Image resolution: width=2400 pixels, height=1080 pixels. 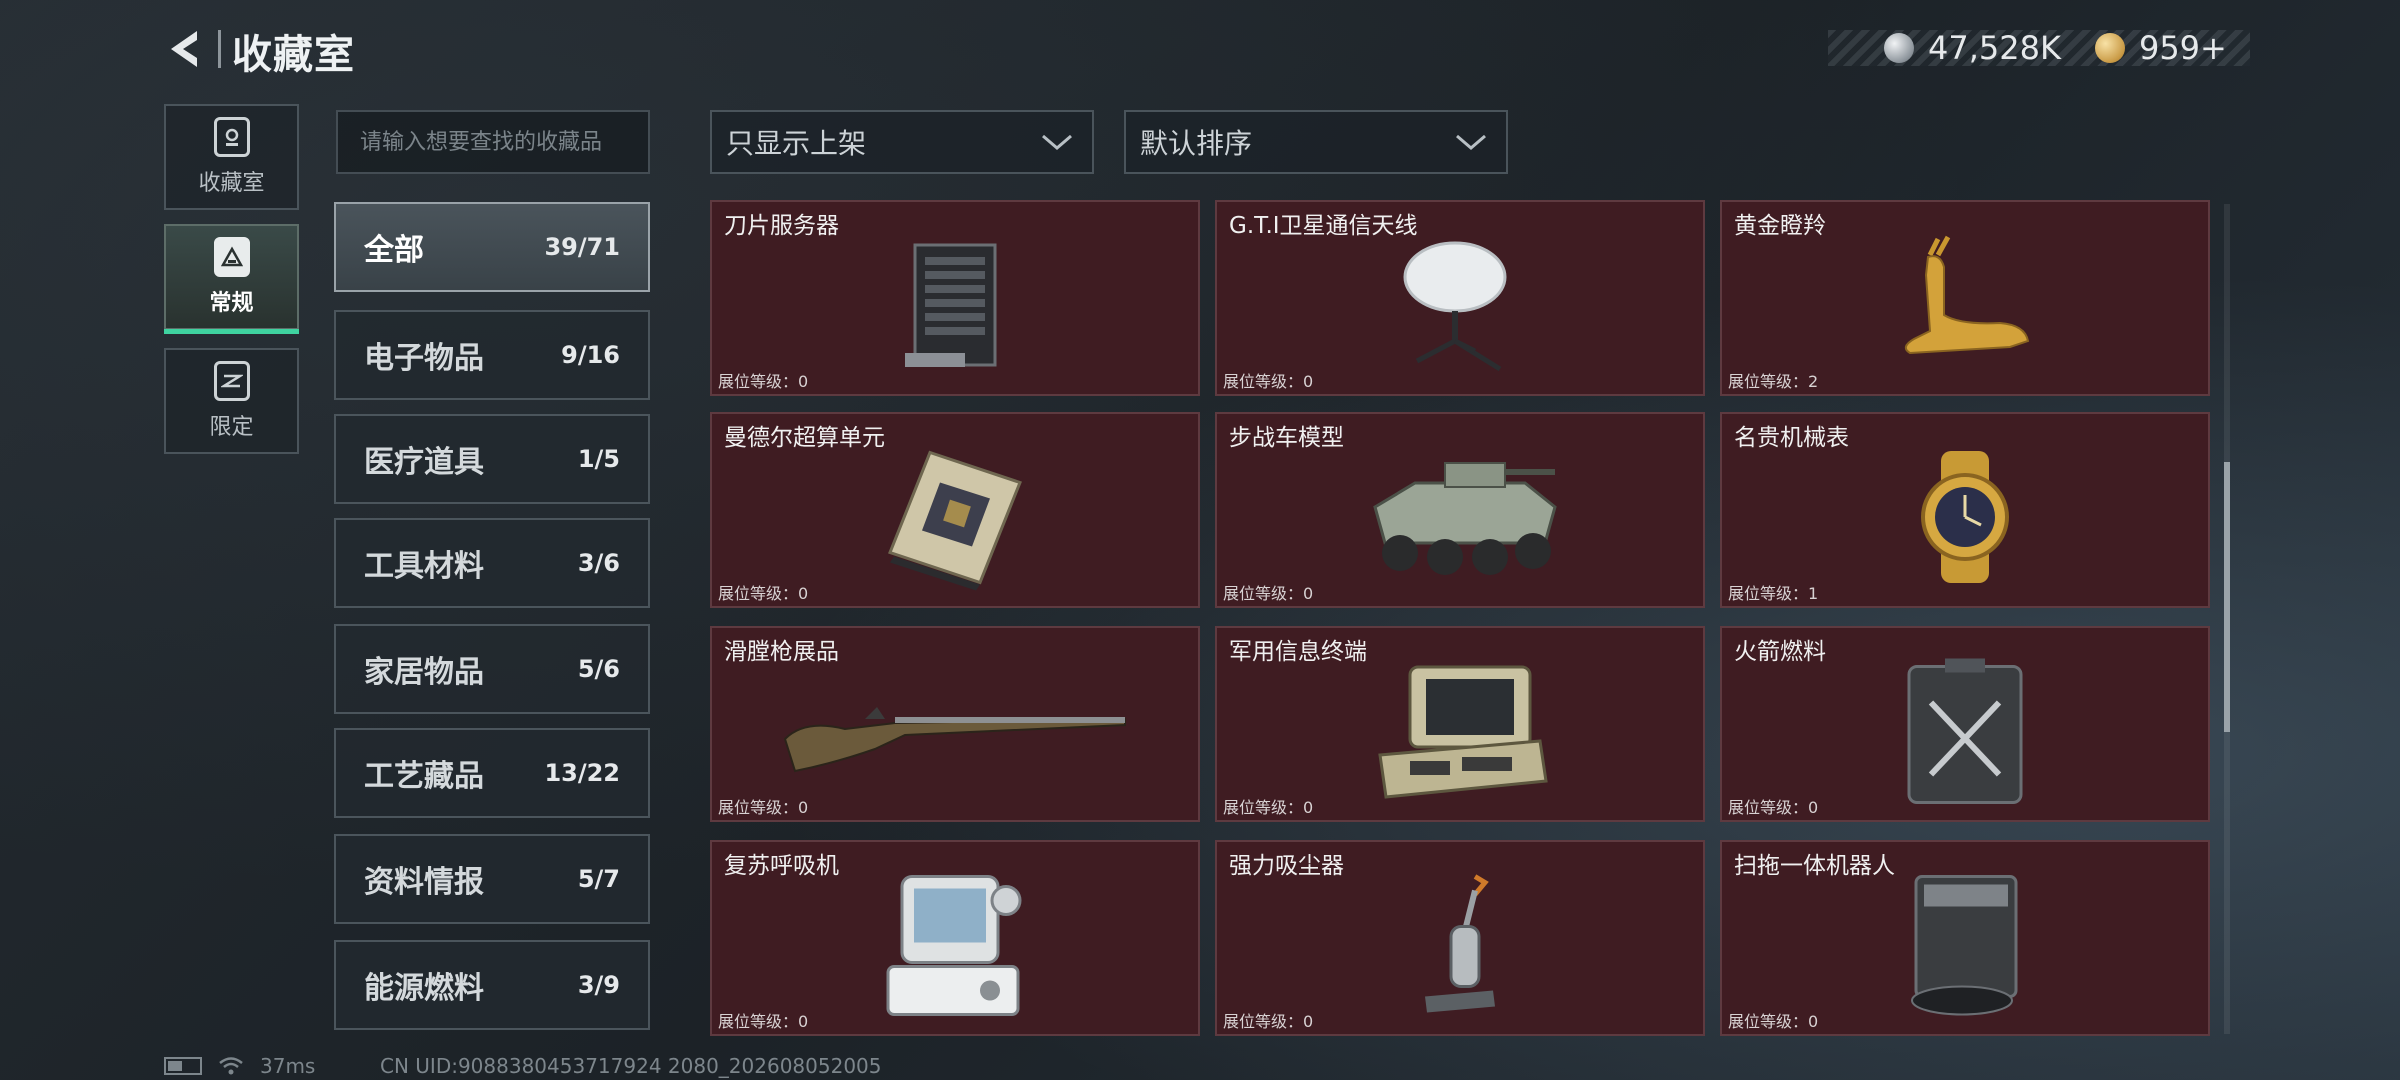 I want to click on vacuum-cleaner-icon, so click(x=1460, y=943).